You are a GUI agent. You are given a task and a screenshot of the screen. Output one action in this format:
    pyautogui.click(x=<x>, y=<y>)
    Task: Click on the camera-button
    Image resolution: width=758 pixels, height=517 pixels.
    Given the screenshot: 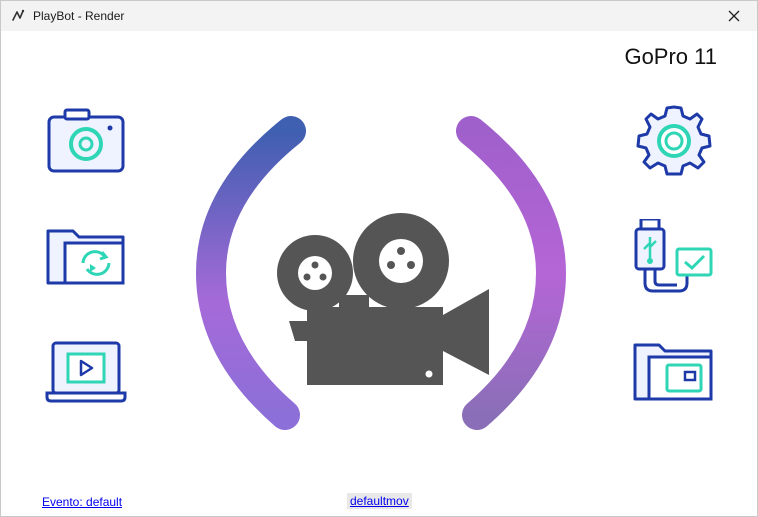 What is the action you would take?
    pyautogui.click(x=86, y=141)
    